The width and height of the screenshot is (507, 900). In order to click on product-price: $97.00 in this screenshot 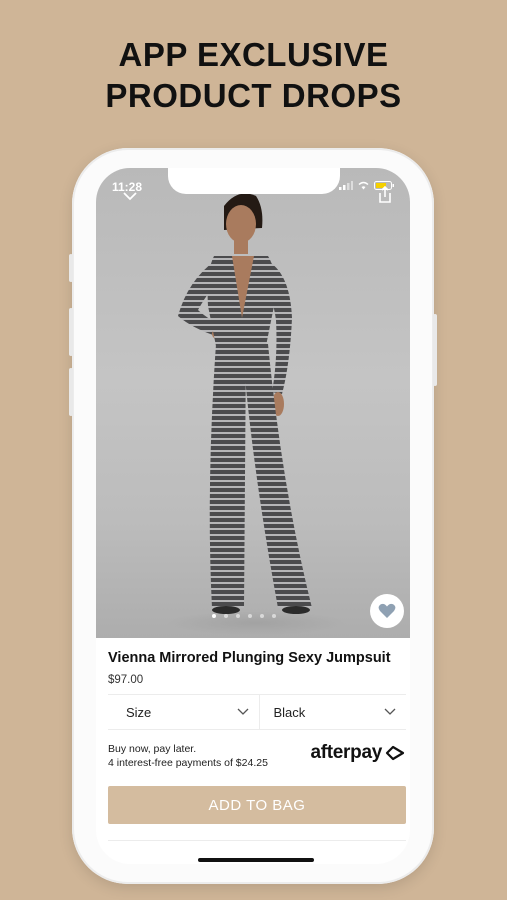, I will do `click(126, 680)`.